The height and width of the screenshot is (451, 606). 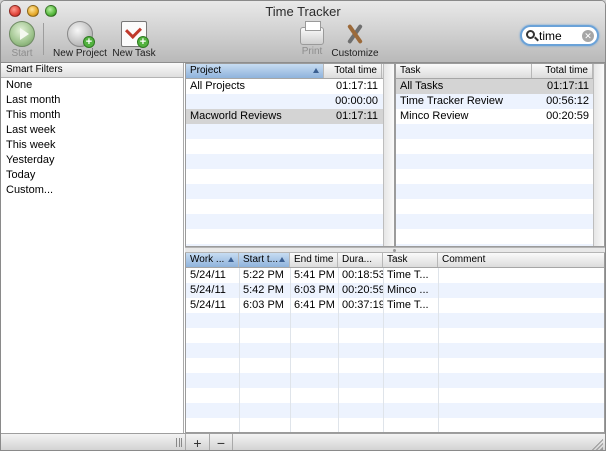 What do you see at coordinates (22, 34) in the screenshot?
I see `play-icon` at bounding box center [22, 34].